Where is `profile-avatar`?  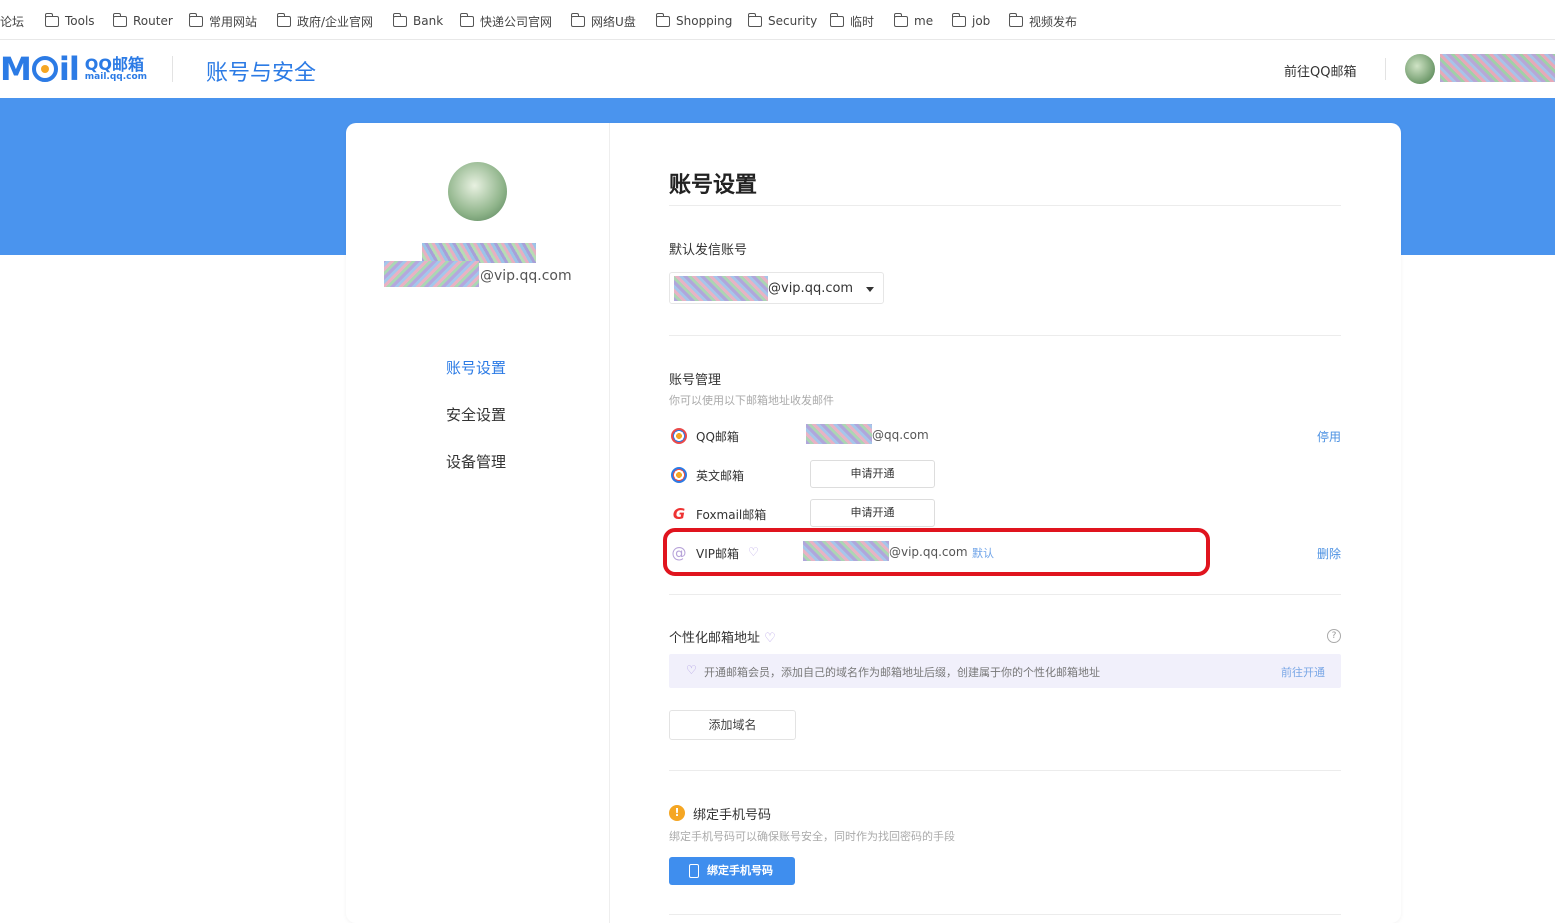
profile-avatar is located at coordinates (477, 191).